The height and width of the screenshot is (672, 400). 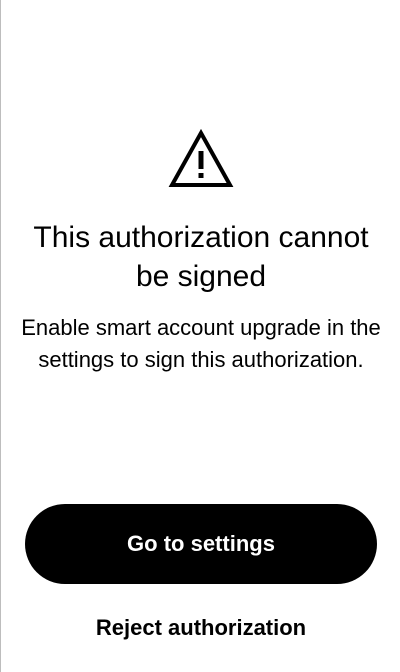 What do you see at coordinates (201, 159) in the screenshot?
I see `warning-triangle-icon` at bounding box center [201, 159].